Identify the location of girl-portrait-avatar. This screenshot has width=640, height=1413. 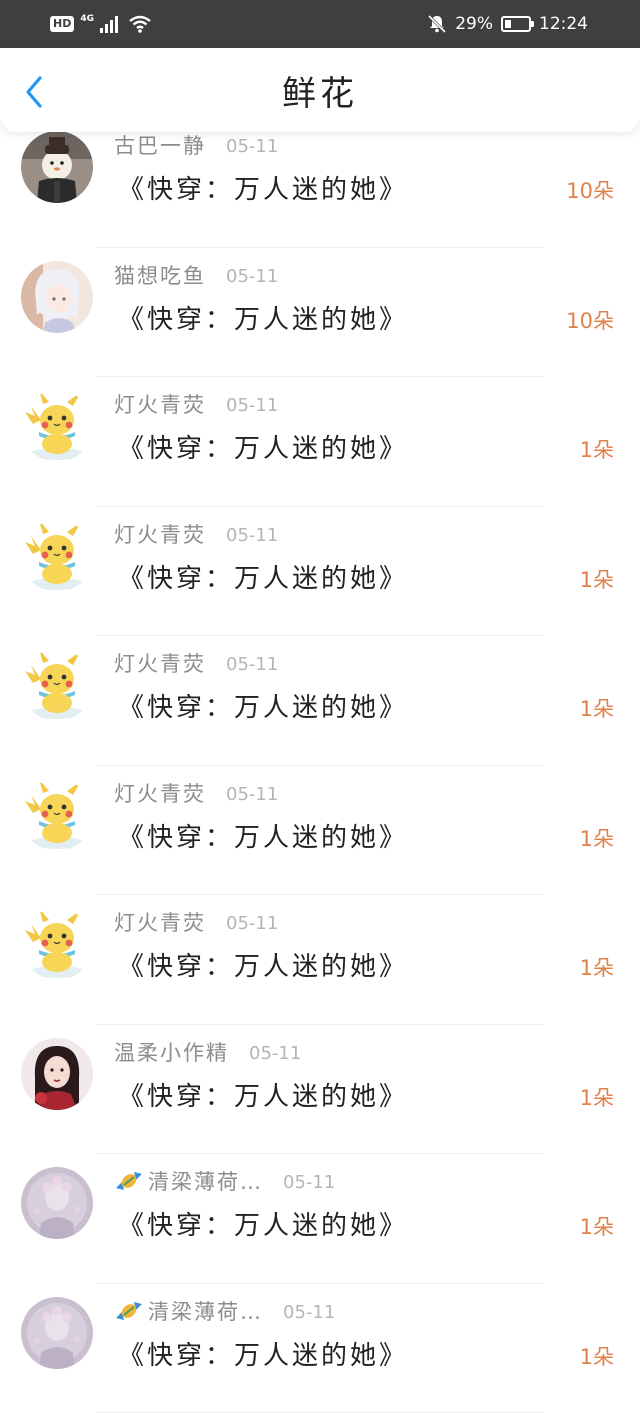
(57, 1074).